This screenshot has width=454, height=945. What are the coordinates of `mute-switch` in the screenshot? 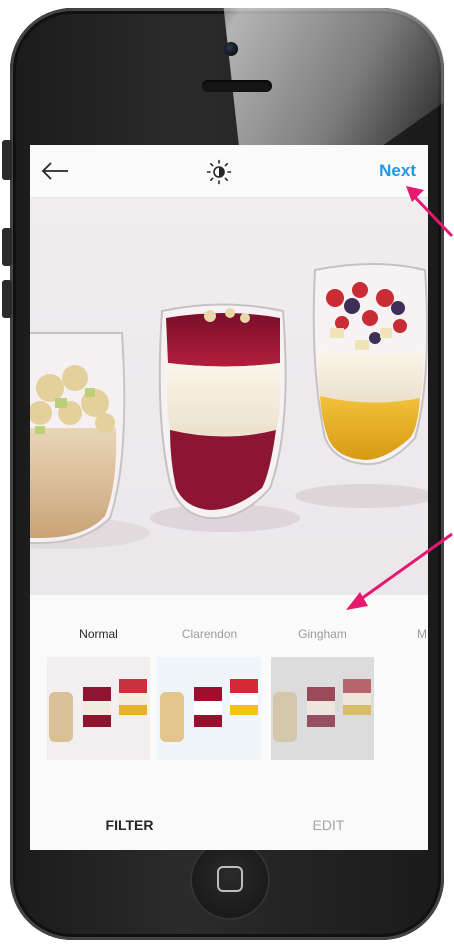 It's located at (7, 160).